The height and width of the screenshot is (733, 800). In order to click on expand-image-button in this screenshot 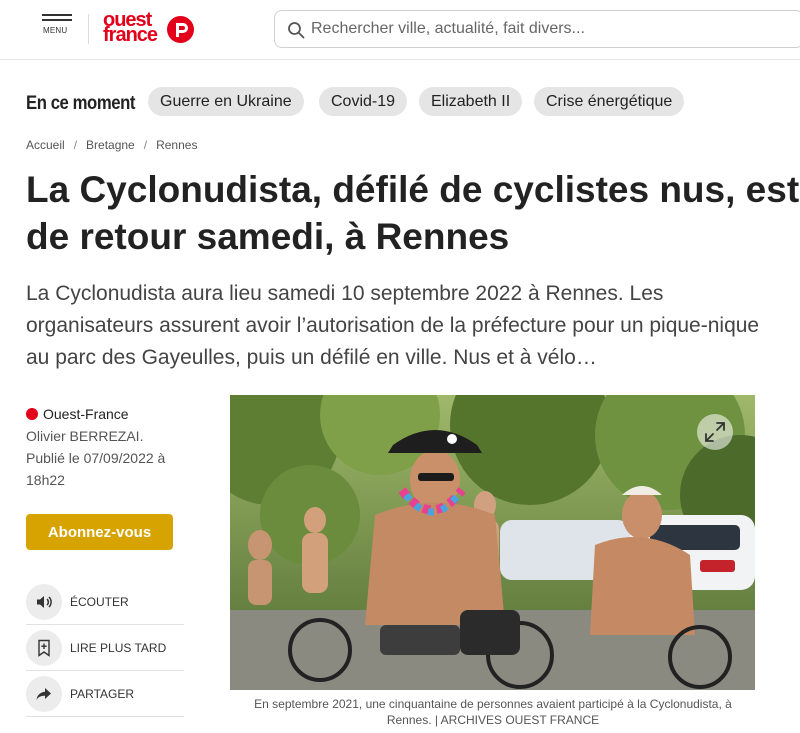, I will do `click(715, 432)`.